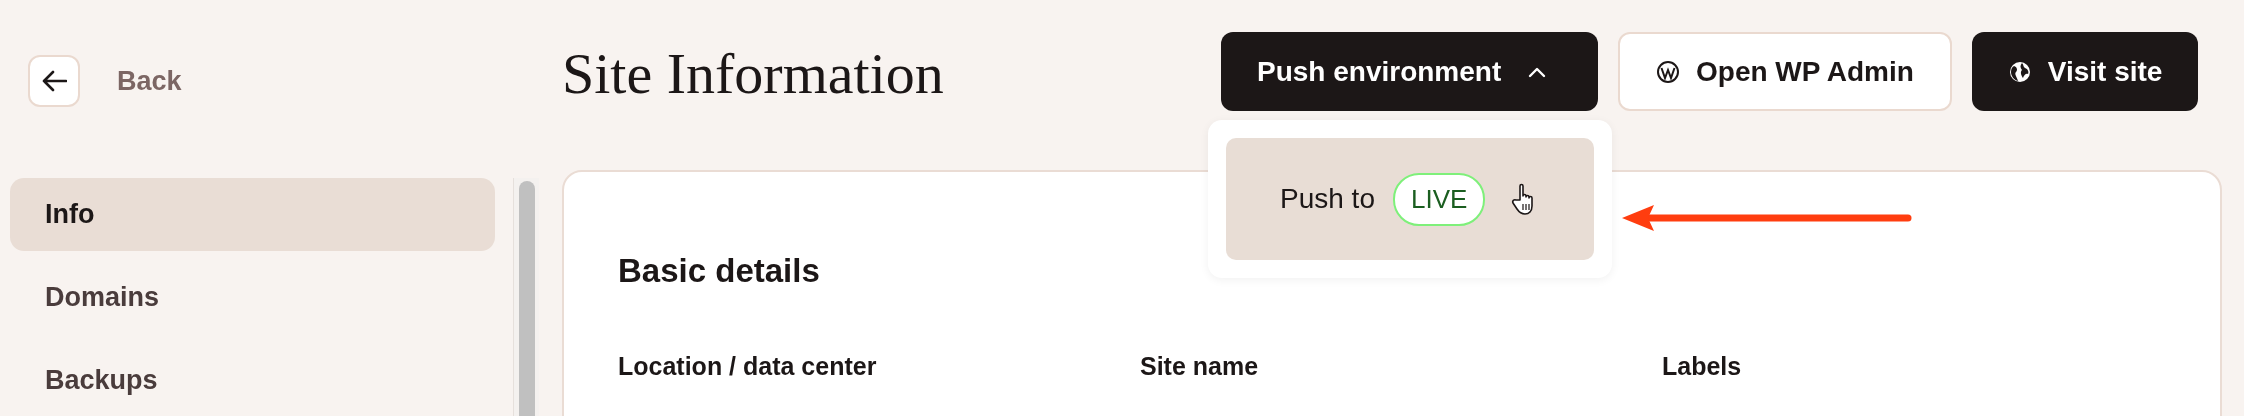 The width and height of the screenshot is (2244, 416). What do you see at coordinates (719, 271) in the screenshot?
I see `section-heading: Basic details` at bounding box center [719, 271].